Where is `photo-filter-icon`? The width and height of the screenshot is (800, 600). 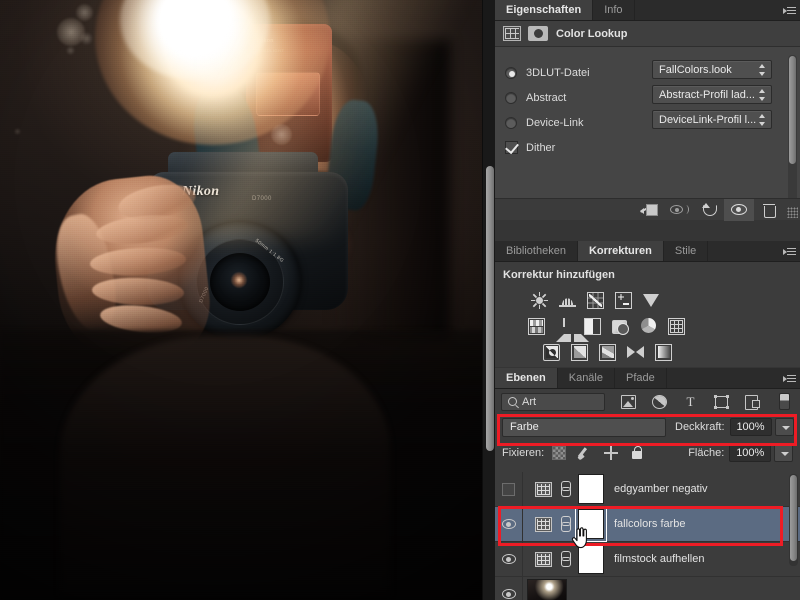 photo-filter-icon is located at coordinates (592, 326).